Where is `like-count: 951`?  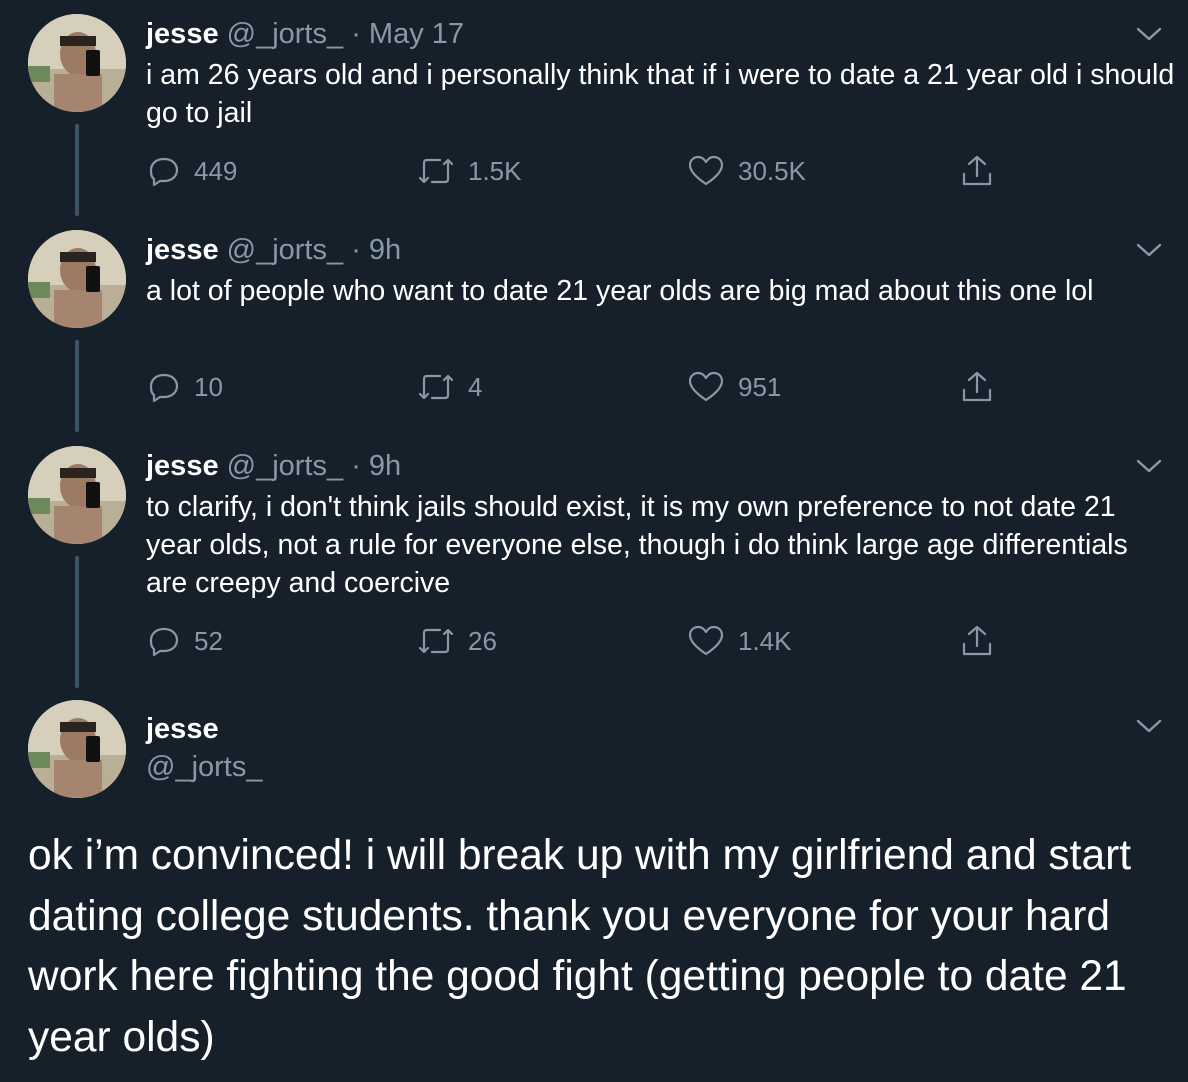 like-count: 951 is located at coordinates (760, 386).